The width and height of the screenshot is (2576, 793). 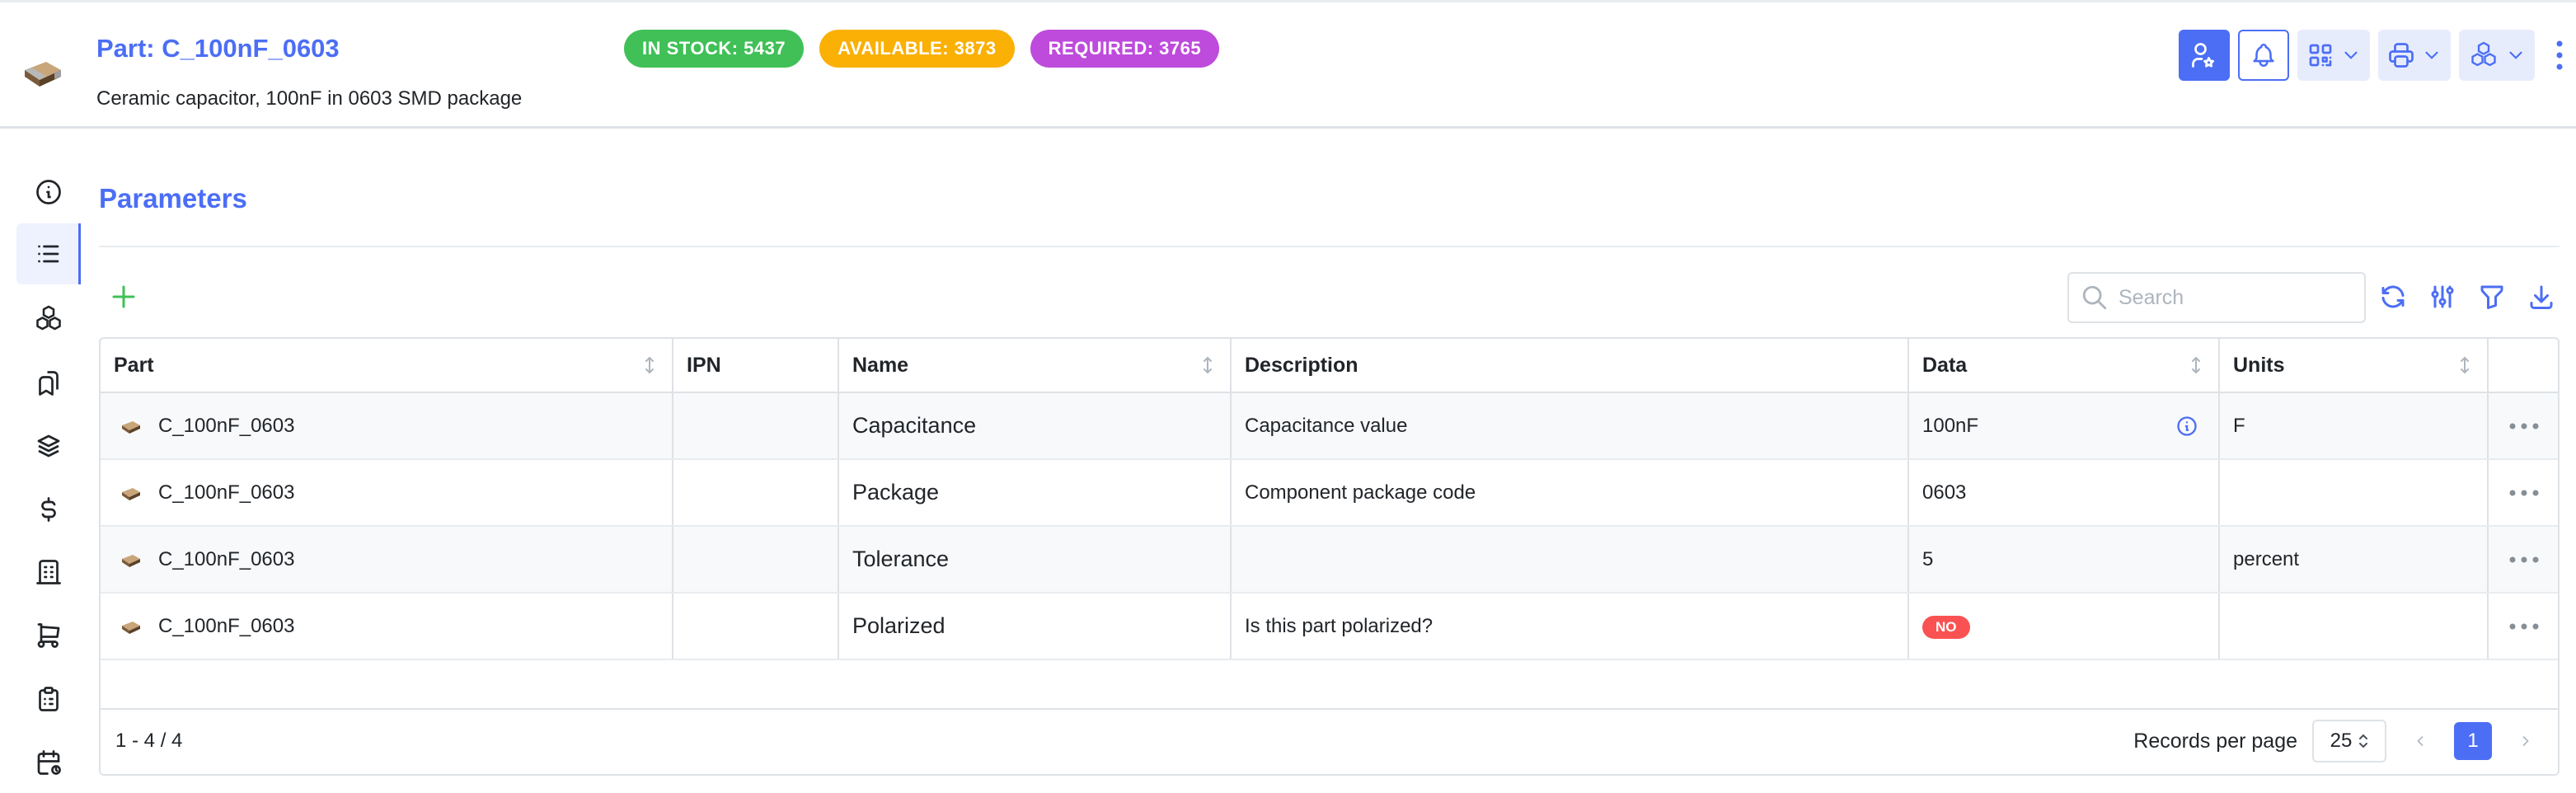 I want to click on clipboard-icon, so click(x=49, y=699).